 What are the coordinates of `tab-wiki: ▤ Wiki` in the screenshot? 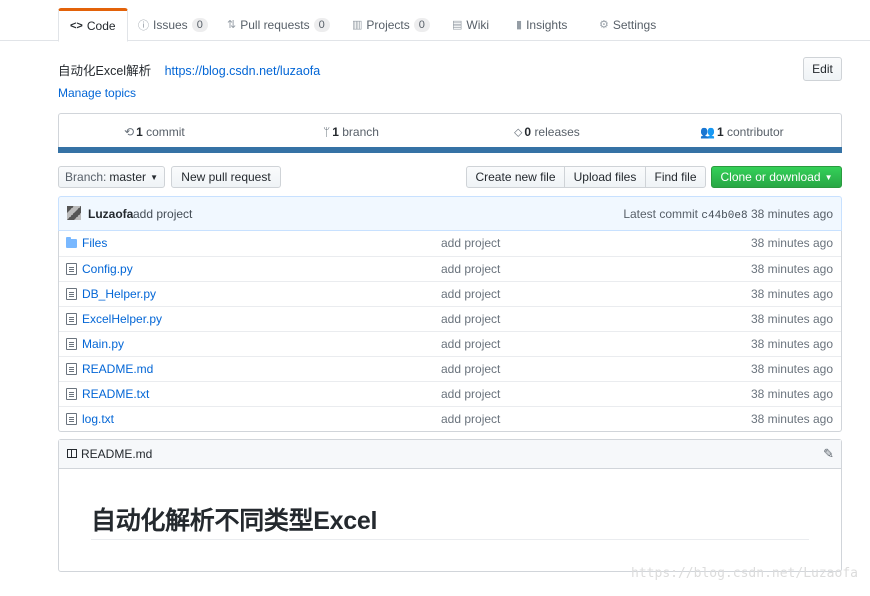 It's located at (470, 24).